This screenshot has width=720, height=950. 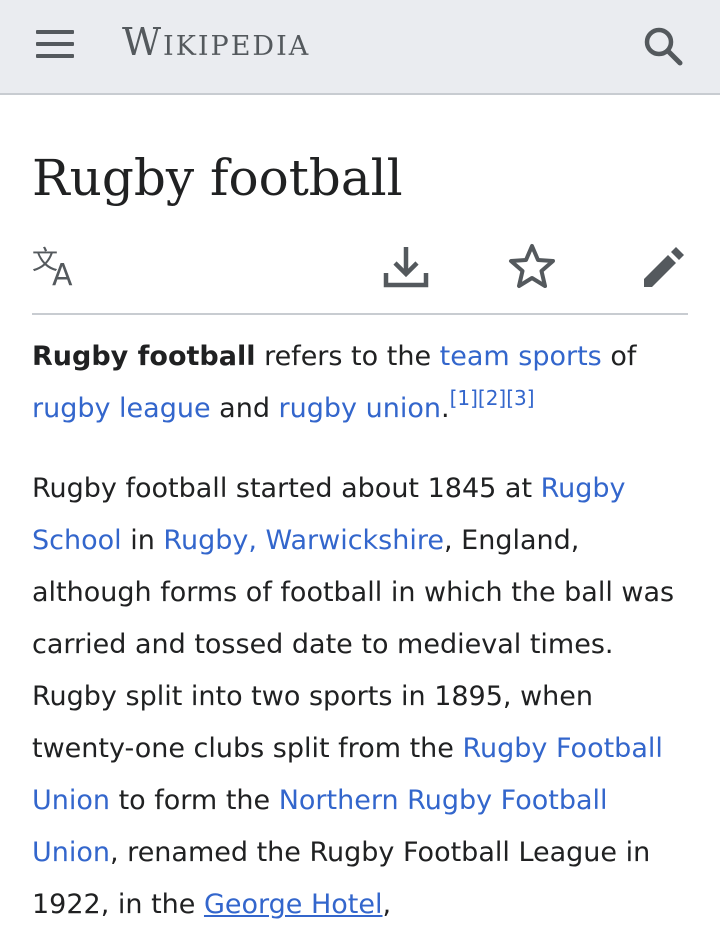 I want to click on text: in, so click(x=142, y=540).